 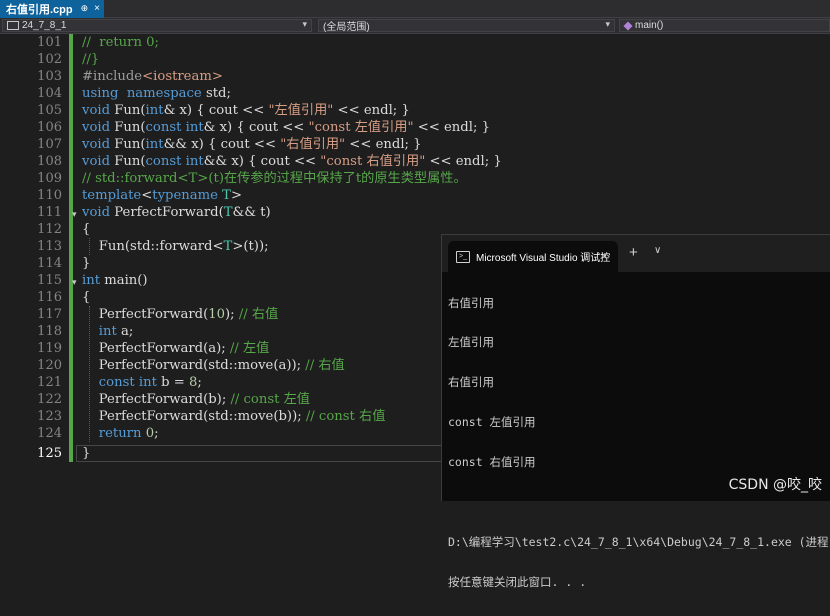 What do you see at coordinates (49, 263) in the screenshot?
I see `line-number: 114` at bounding box center [49, 263].